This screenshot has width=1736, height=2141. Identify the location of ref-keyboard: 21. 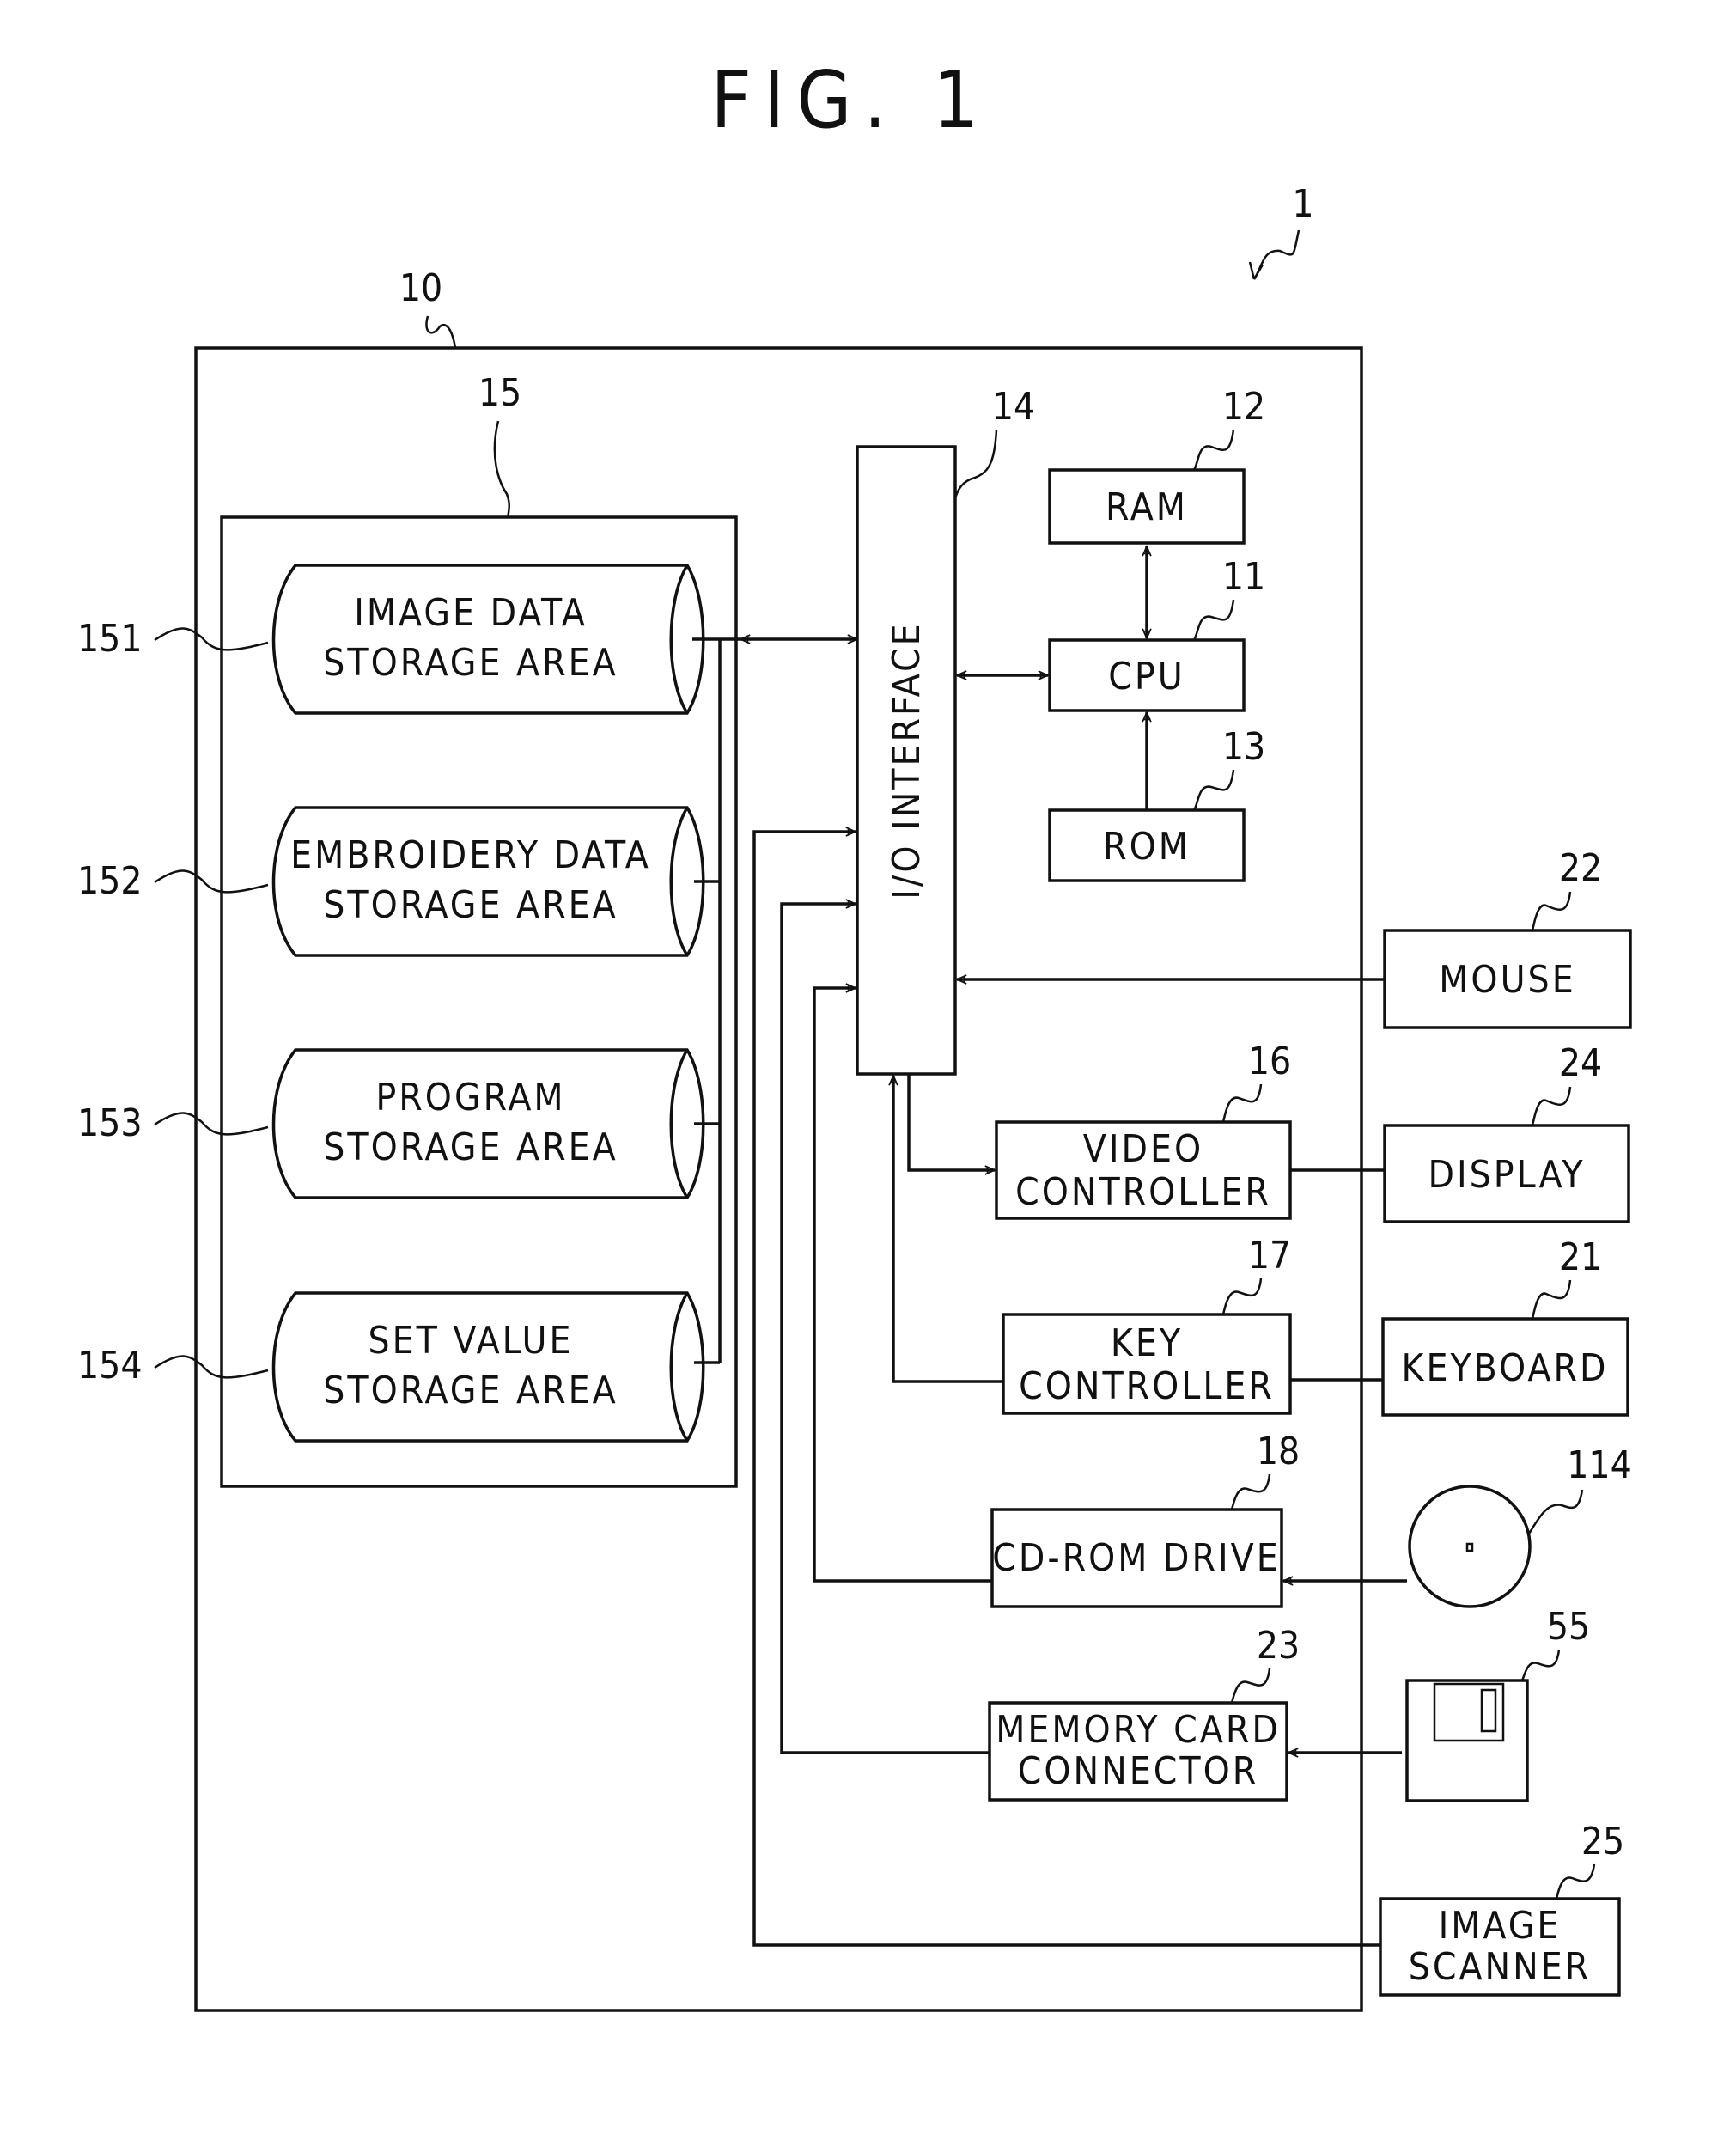
(1580, 1257).